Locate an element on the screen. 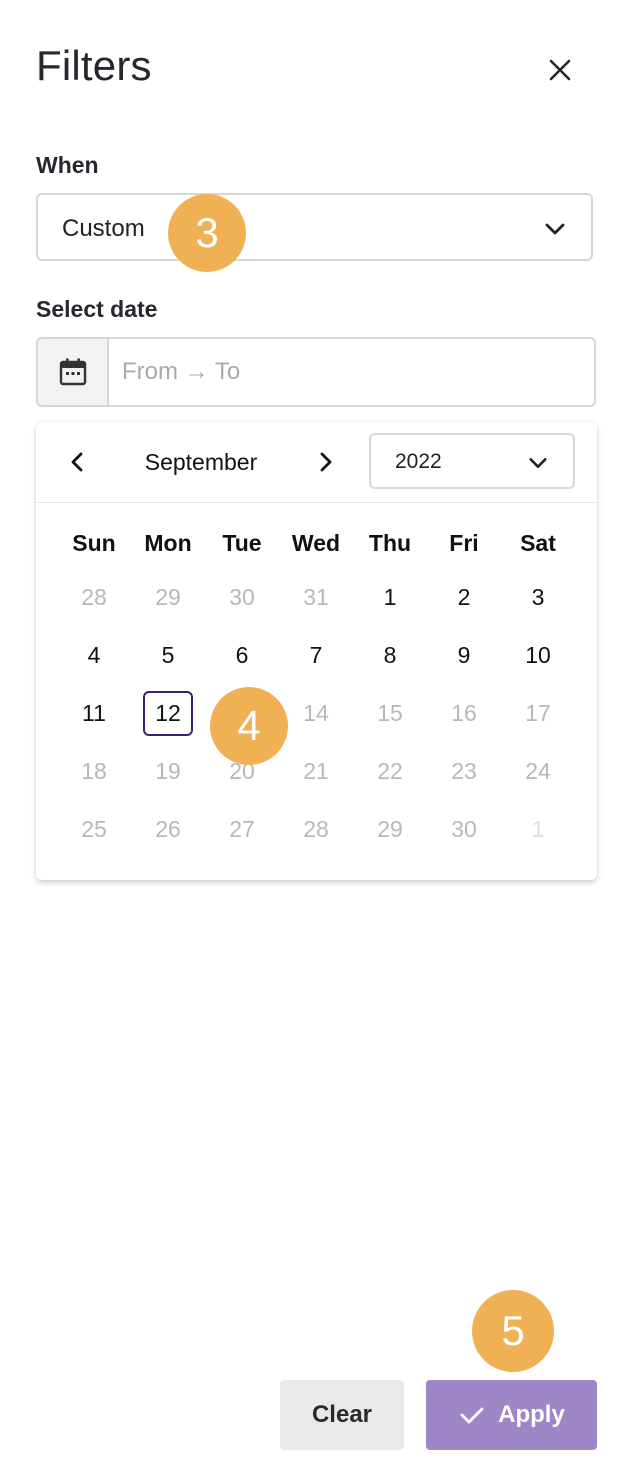 This screenshot has width=634, height=1482. calendar-day-number: 6 is located at coordinates (242, 654).